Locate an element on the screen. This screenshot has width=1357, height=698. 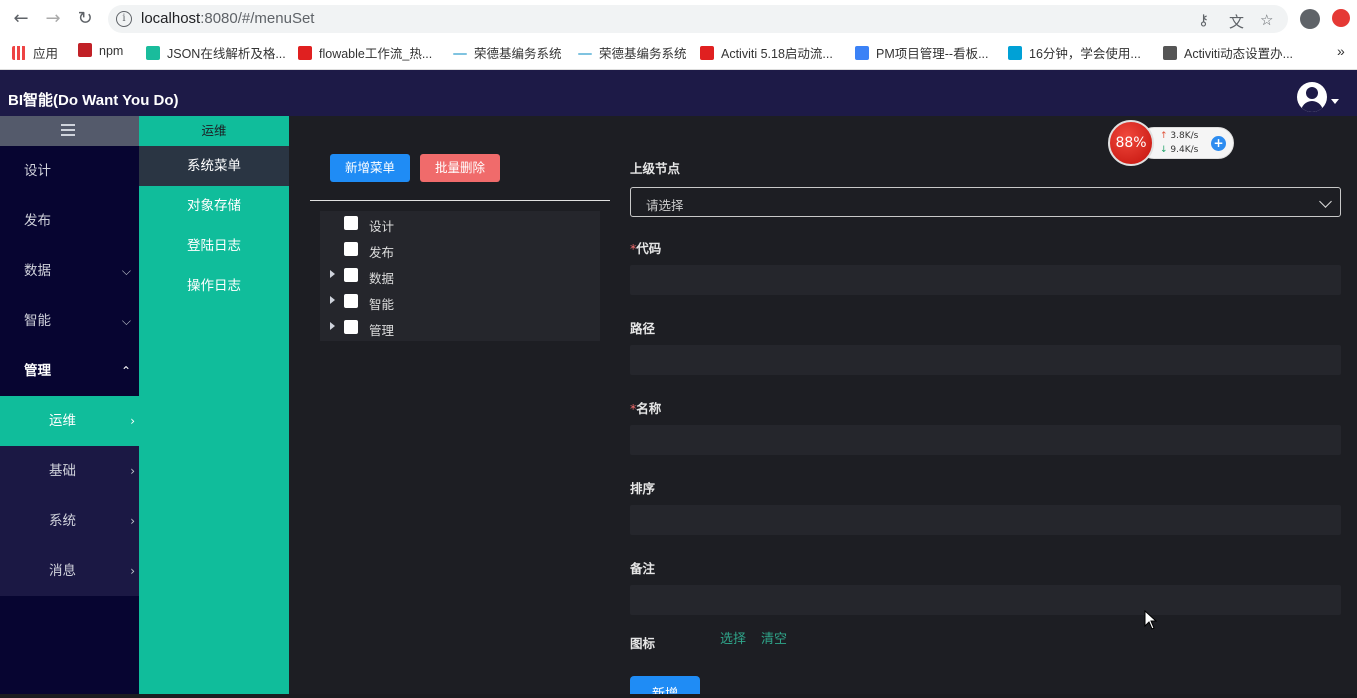
second-menu: 运维 系统菜单 对象存储 登陆日志 操作日志 is located at coordinates (214, 407).